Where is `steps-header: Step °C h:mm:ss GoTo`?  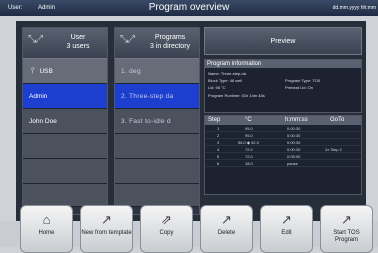 steps-header: Step °C h:mm:ss GoTo is located at coordinates (283, 120).